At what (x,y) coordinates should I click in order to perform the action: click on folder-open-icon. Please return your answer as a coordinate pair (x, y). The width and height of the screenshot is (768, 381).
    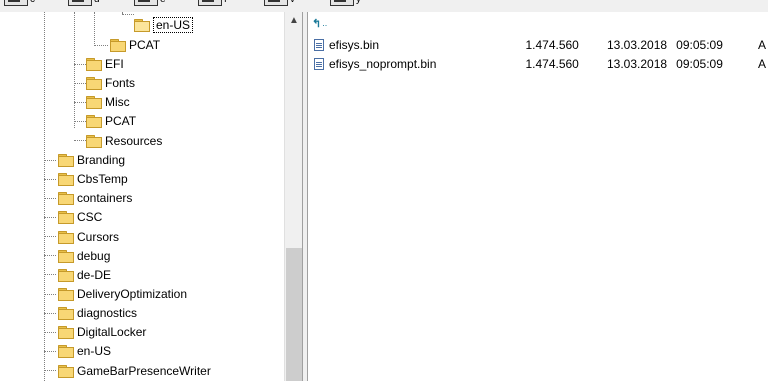
    Looking at the image, I should click on (142, 25).